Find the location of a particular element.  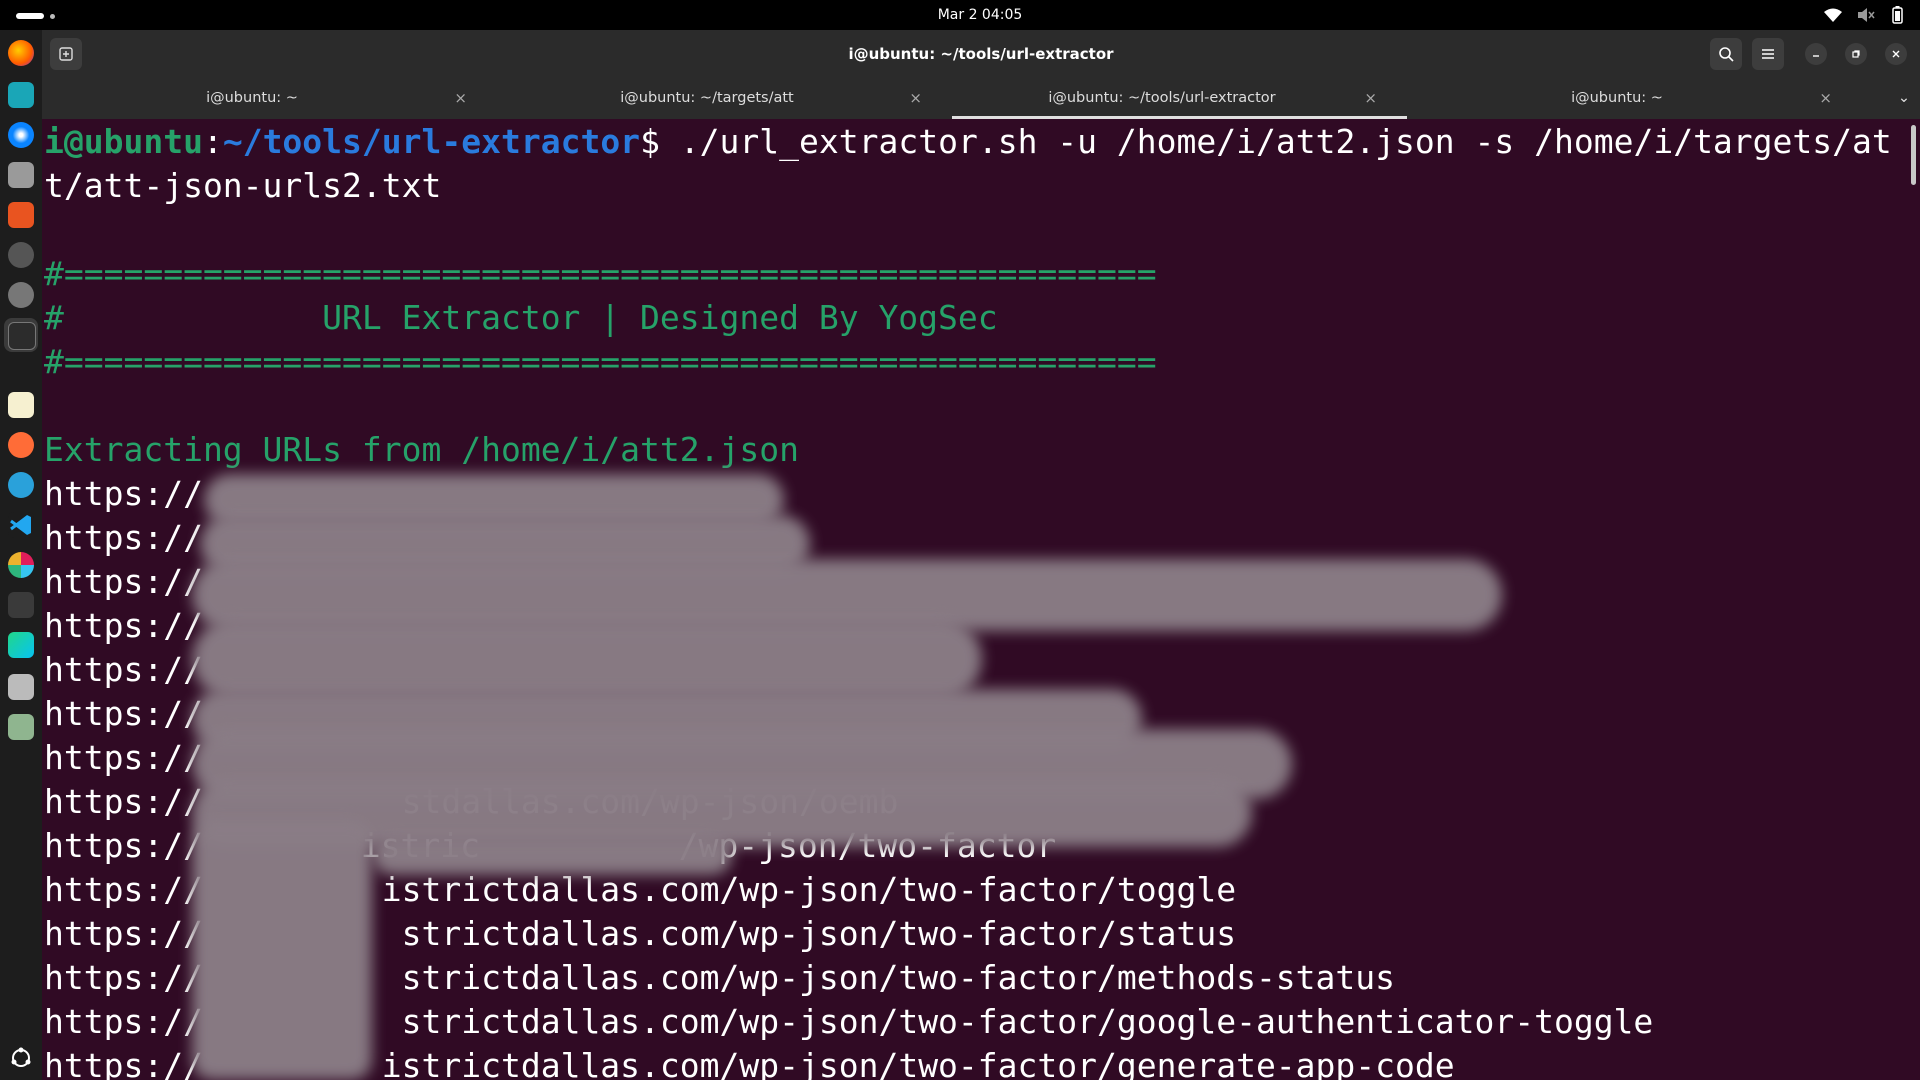

volume-muted-icon is located at coordinates (1865, 15).